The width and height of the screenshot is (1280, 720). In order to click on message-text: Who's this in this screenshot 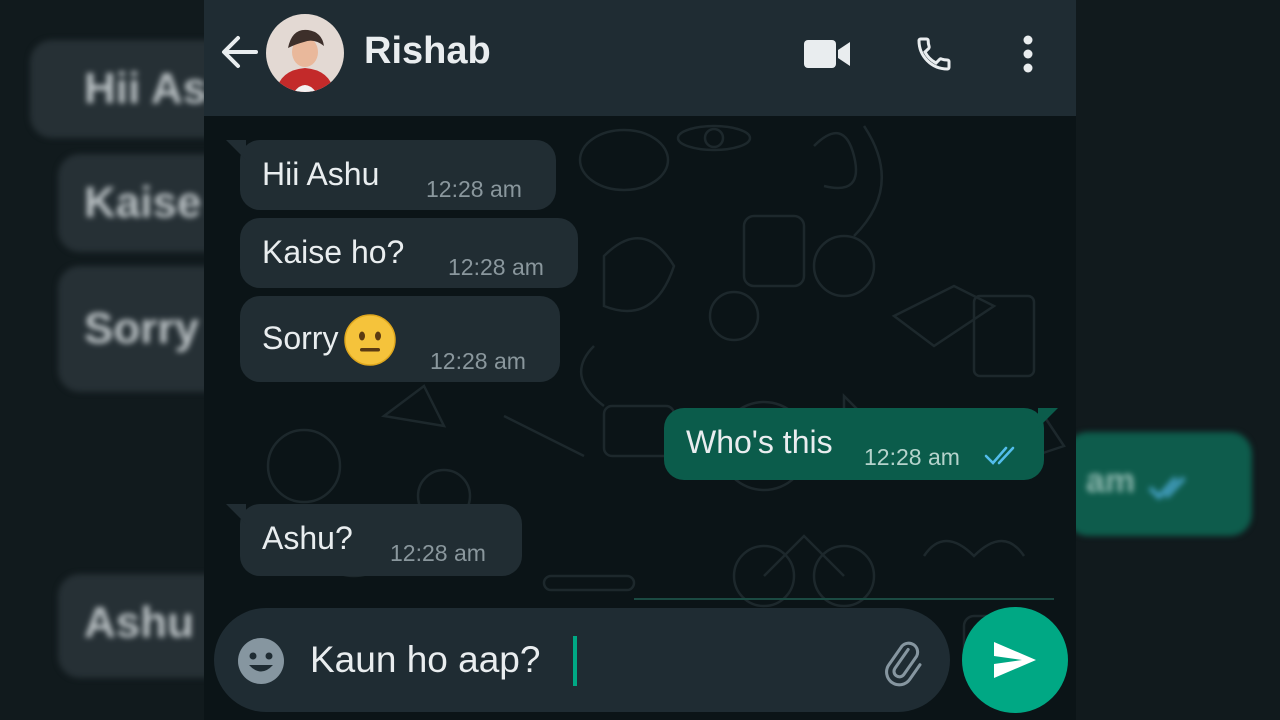, I will do `click(759, 442)`.